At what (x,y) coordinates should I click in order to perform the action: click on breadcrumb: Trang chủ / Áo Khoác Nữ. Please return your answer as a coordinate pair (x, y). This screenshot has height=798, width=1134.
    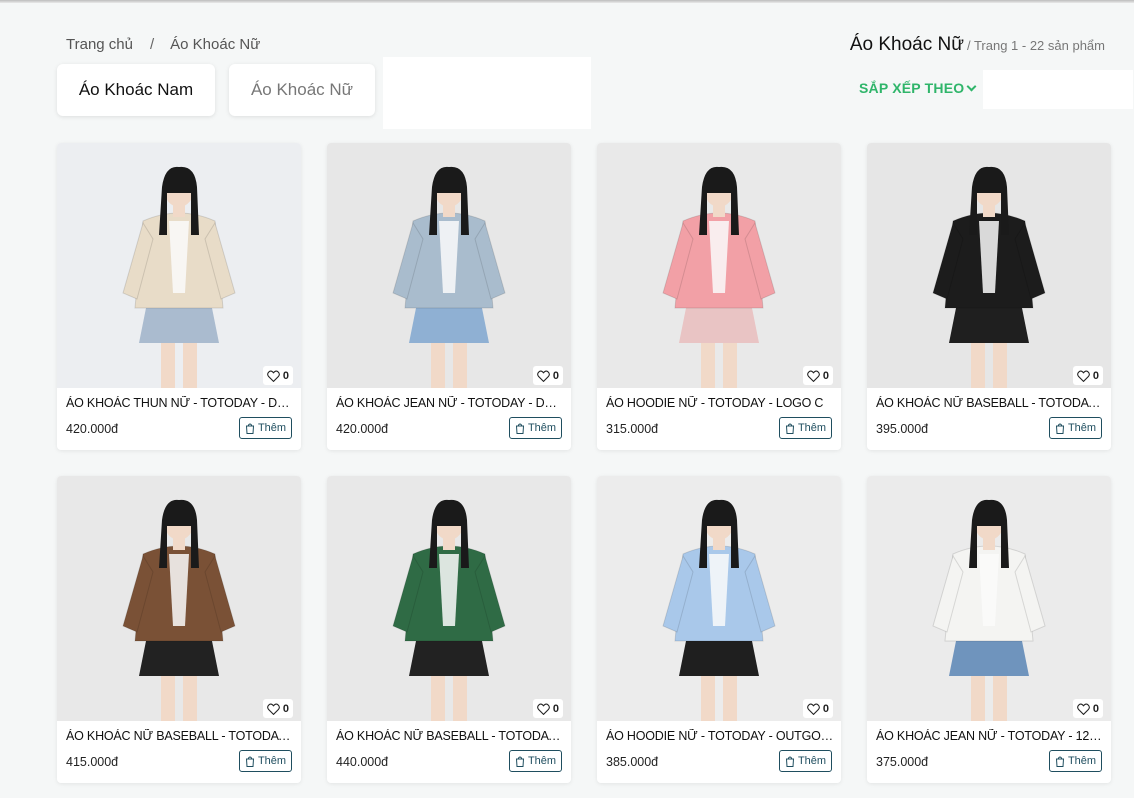
    Looking at the image, I should click on (163, 44).